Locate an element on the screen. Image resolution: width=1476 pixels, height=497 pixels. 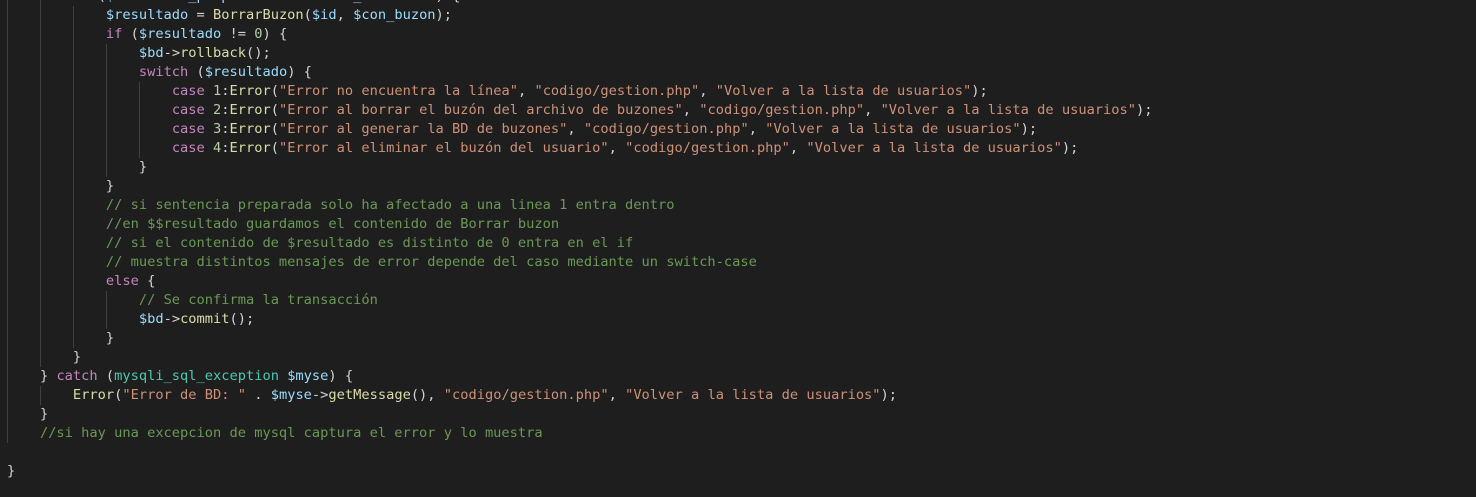
code-token: // Se confirma la transacción is located at coordinates (258, 300).